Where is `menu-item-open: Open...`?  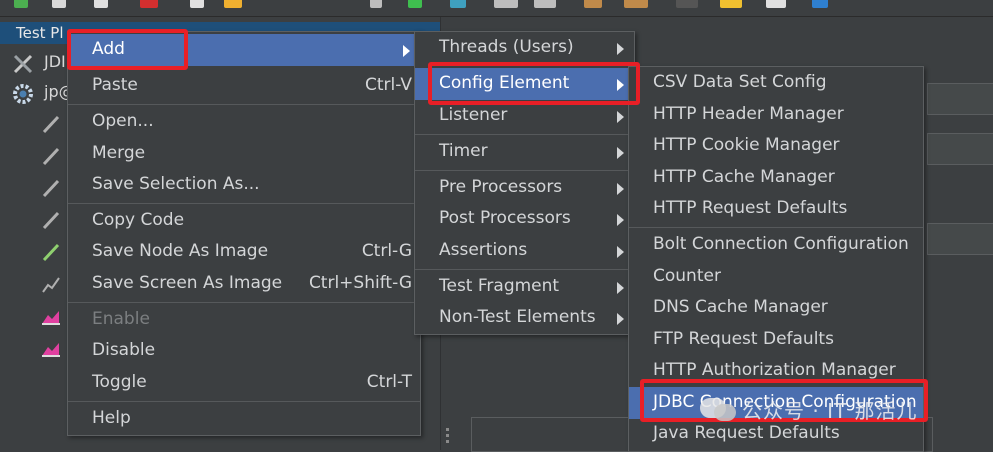
menu-item-open: Open... is located at coordinates (244, 122).